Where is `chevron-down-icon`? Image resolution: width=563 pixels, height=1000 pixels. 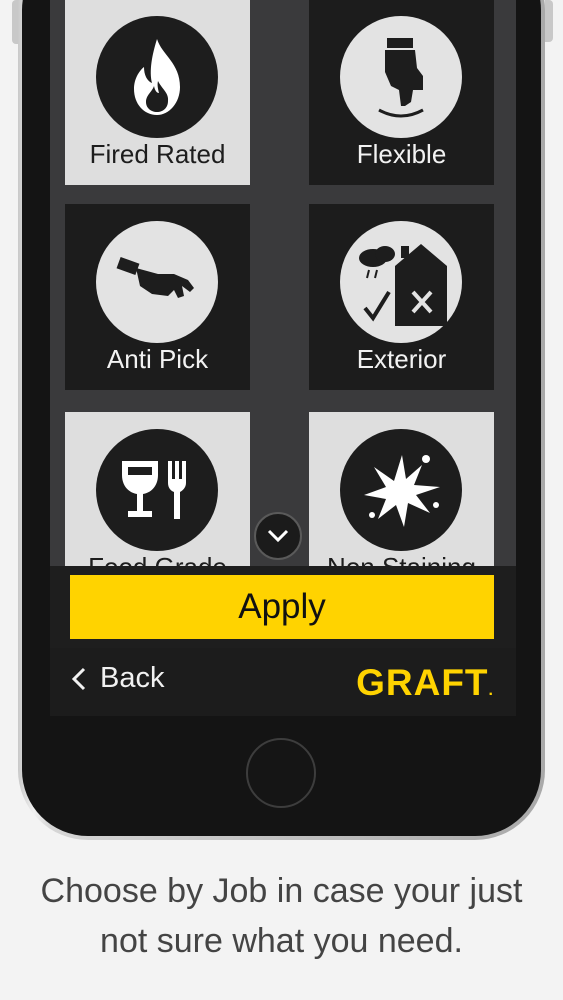 chevron-down-icon is located at coordinates (278, 536).